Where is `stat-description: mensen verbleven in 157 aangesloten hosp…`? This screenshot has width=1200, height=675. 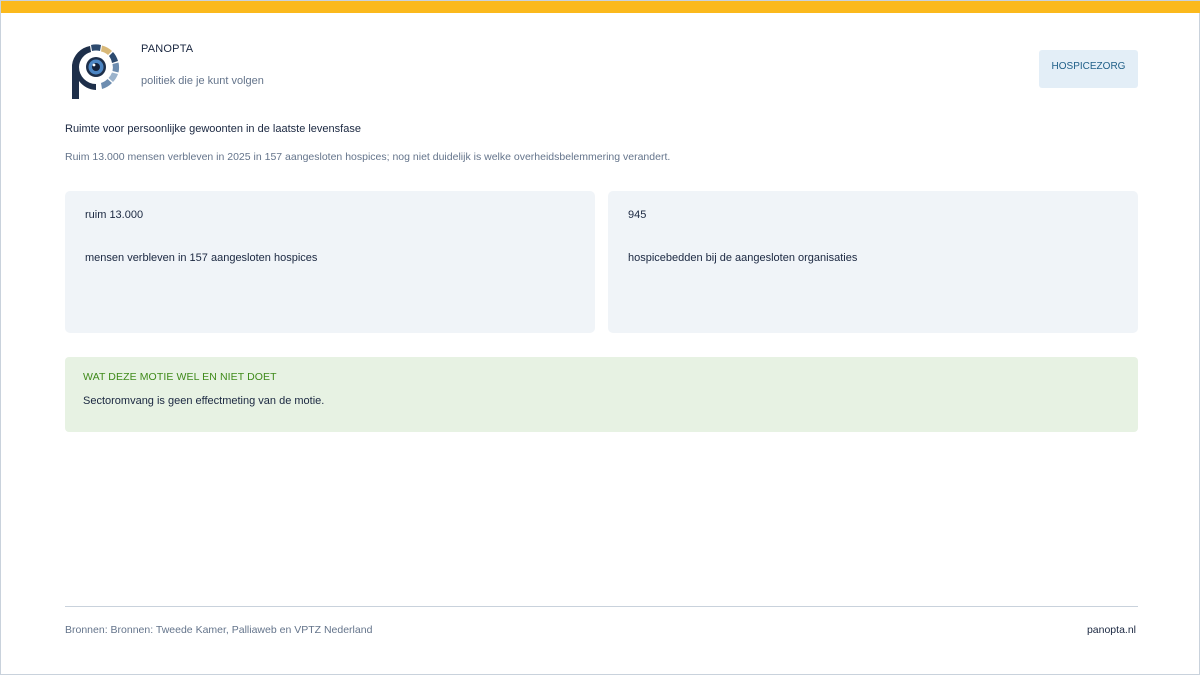
stat-description: mensen verbleven in 157 aangesloten hosp… is located at coordinates (201, 258).